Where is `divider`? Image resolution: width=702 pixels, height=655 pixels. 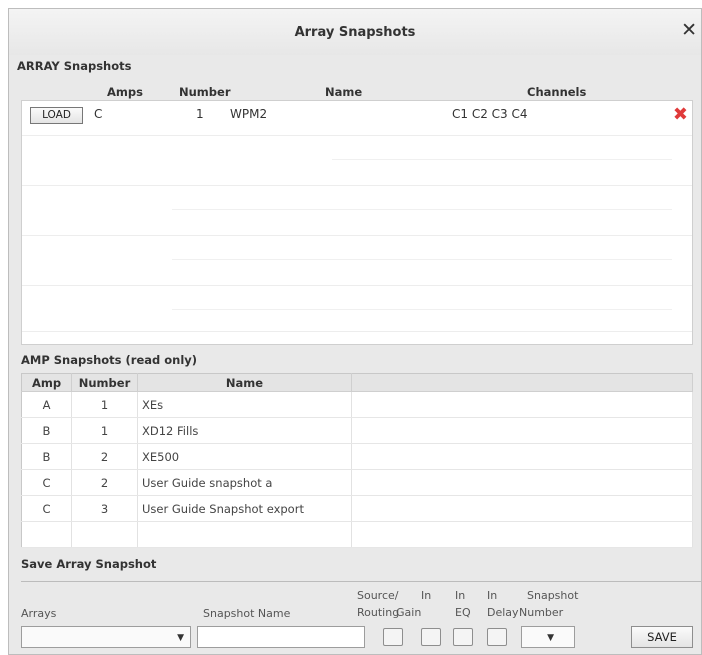
divider is located at coordinates (361, 581).